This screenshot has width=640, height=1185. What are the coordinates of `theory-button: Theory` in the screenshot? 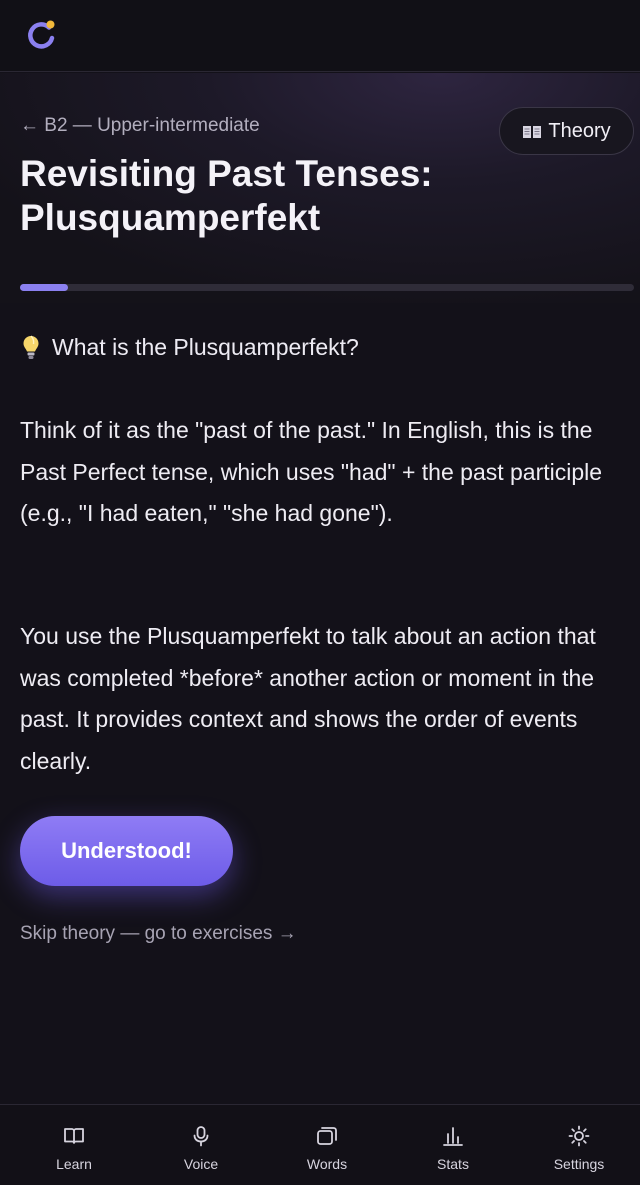 It's located at (566, 131).